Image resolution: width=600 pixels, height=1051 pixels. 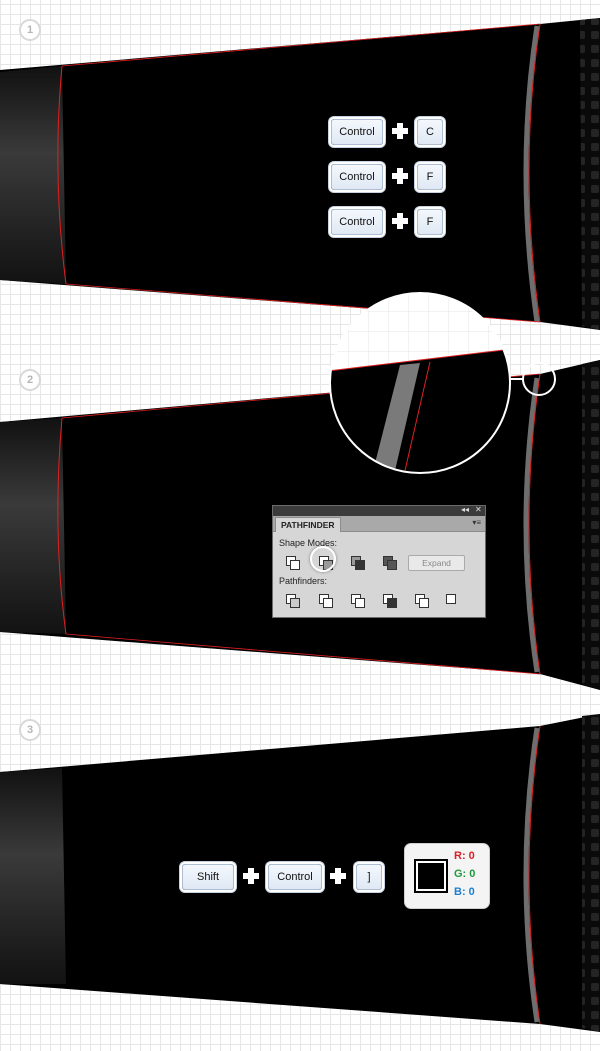 What do you see at coordinates (292, 562) in the screenshot?
I see `unite-icon` at bounding box center [292, 562].